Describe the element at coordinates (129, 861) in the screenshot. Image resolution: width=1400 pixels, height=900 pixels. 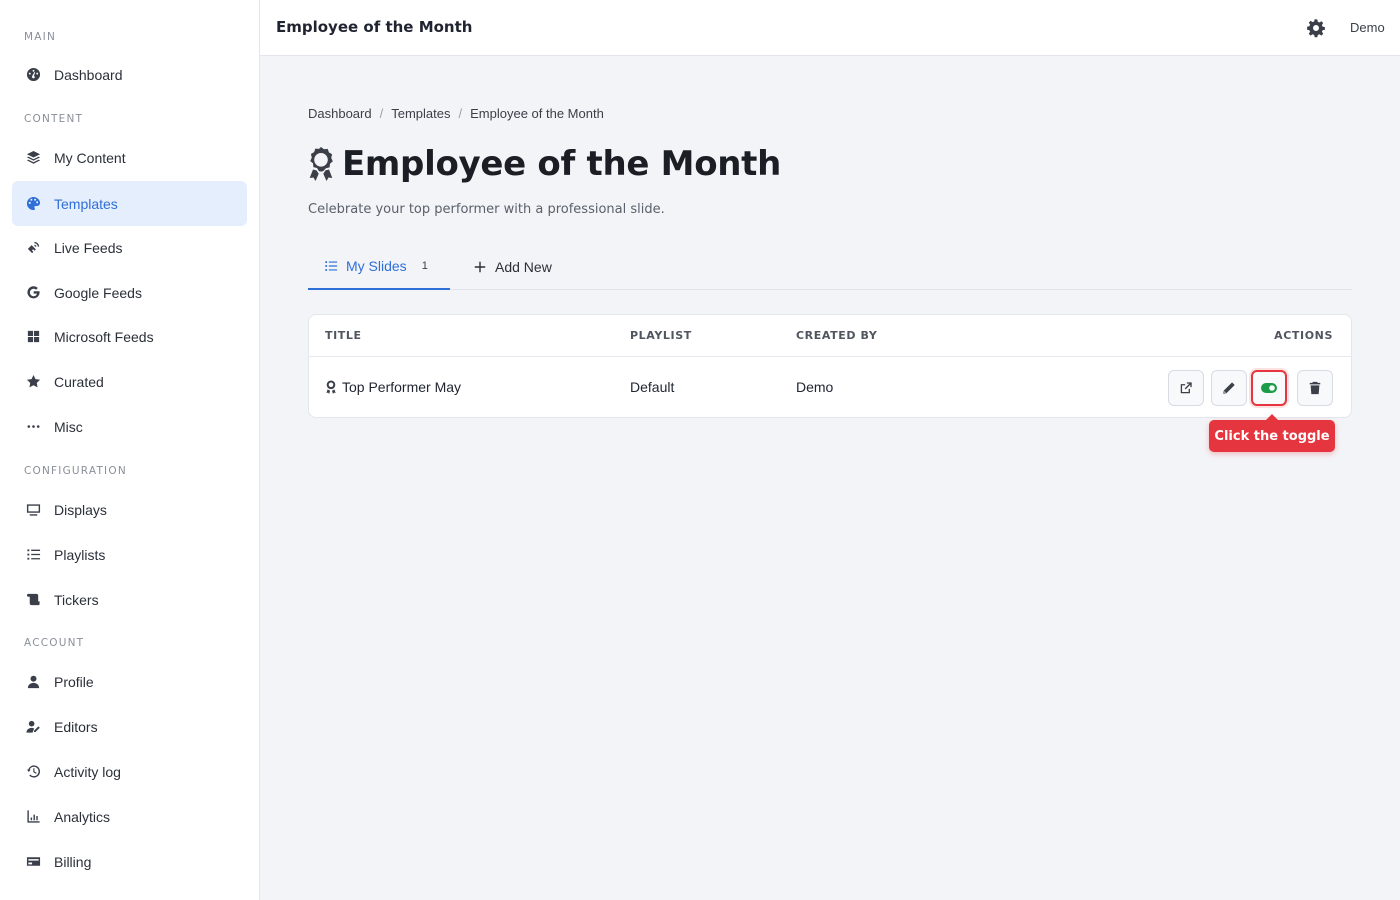
I see `sidebar-item-billing: Billing` at that location.